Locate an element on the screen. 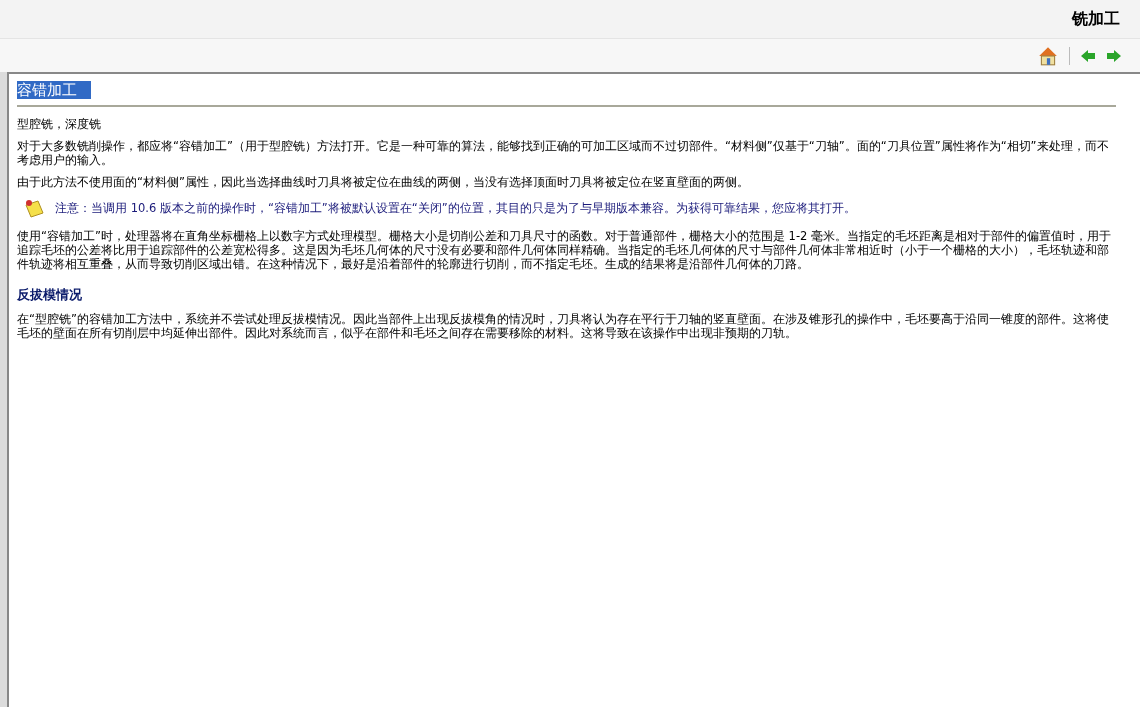  note-icon is located at coordinates (34, 208).